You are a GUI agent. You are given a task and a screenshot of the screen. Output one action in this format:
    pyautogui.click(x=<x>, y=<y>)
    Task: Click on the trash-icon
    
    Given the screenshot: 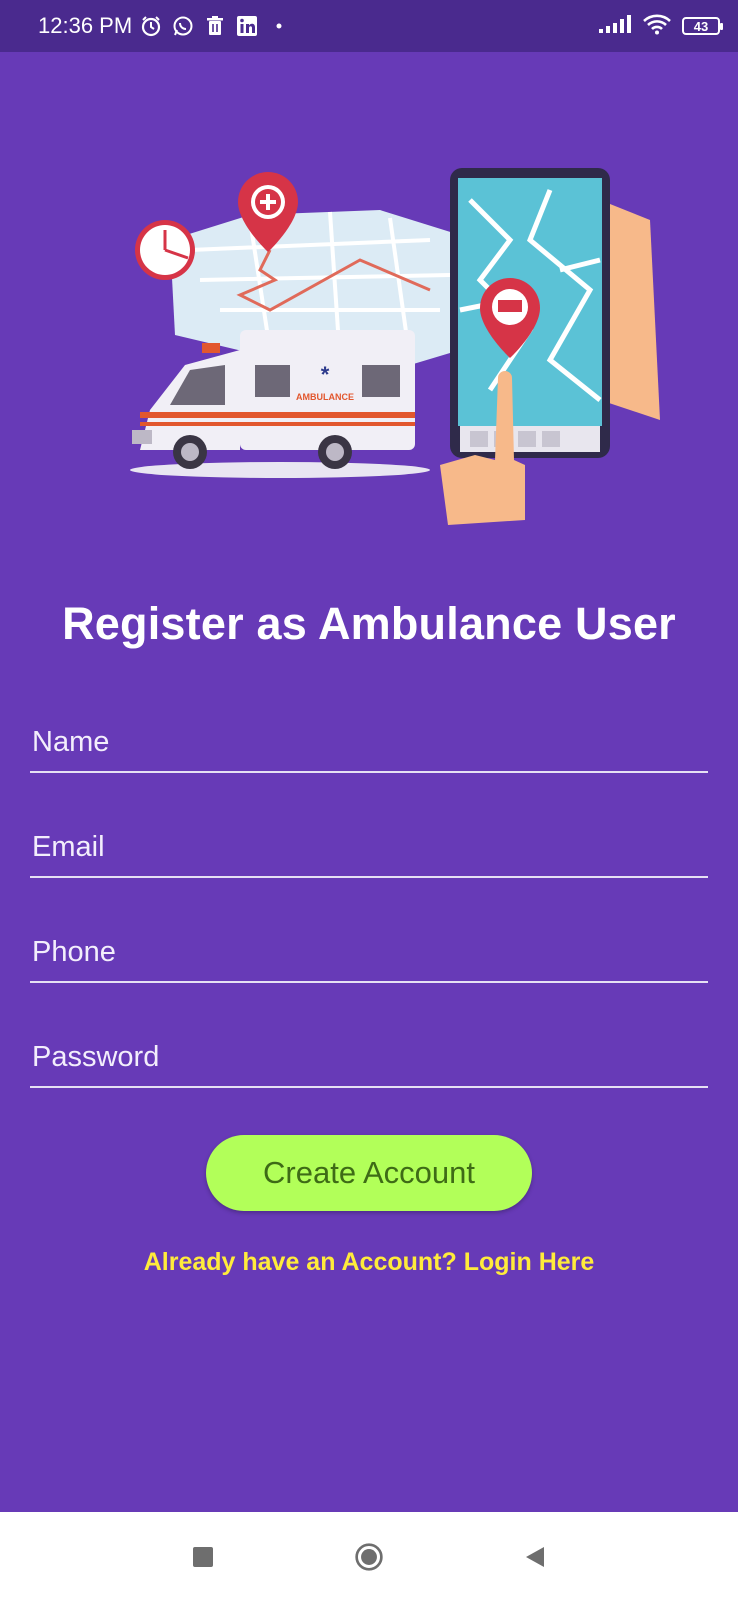 What is the action you would take?
    pyautogui.click(x=215, y=26)
    